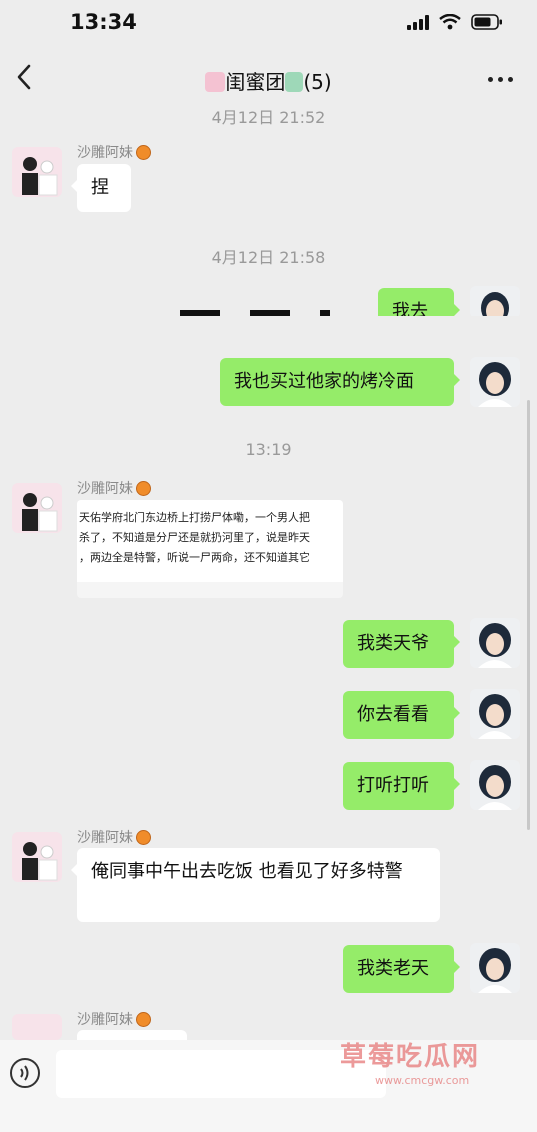 The height and width of the screenshot is (1132, 537). I want to click on message-bubble: 我类老天, so click(401, 969).